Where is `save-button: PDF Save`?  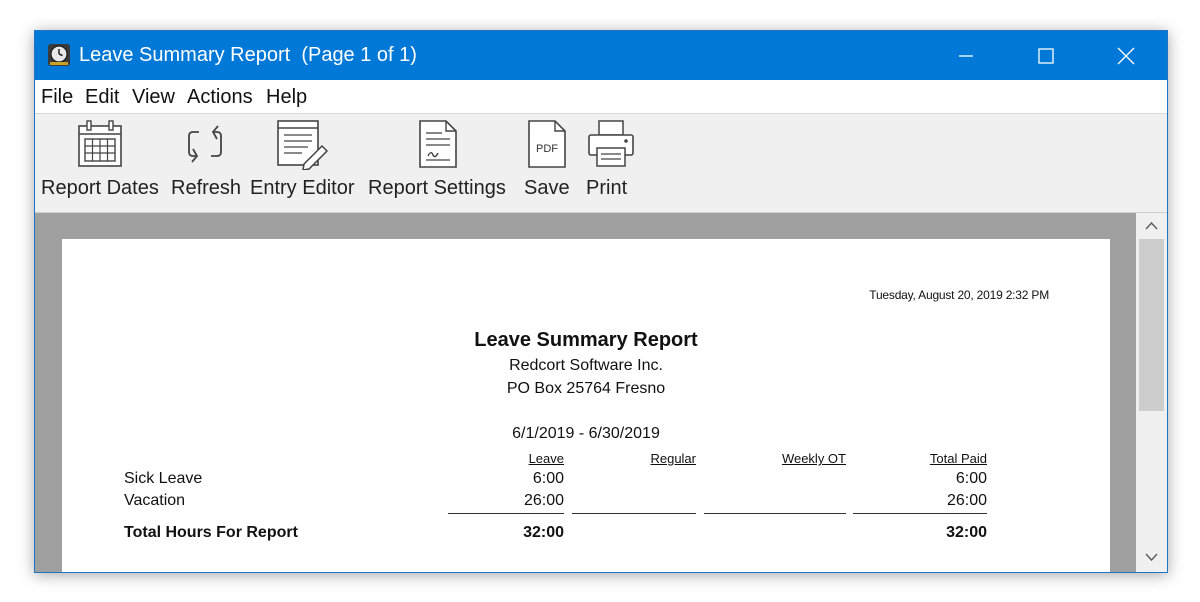
save-button: PDF Save is located at coordinates (547, 163).